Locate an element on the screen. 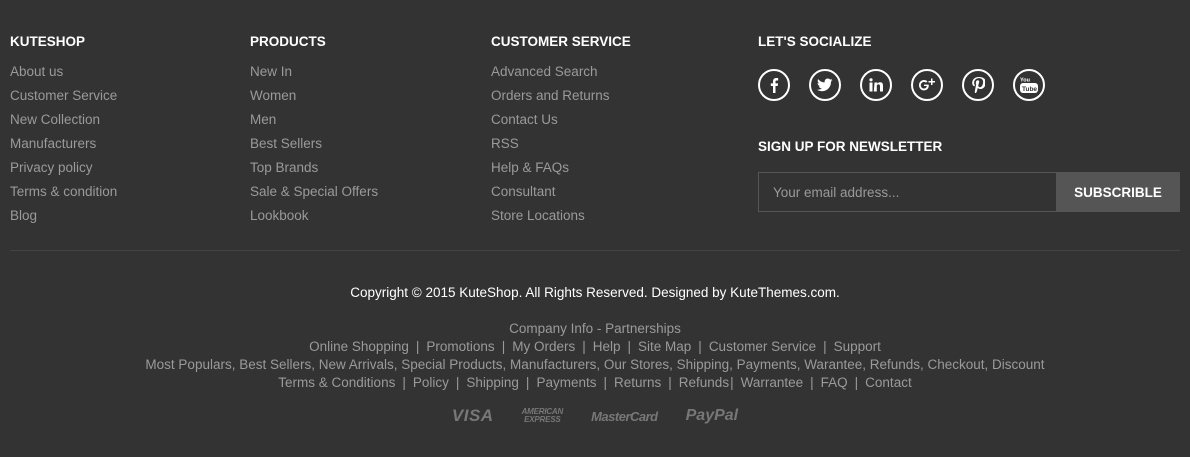  bottom-row-company: Company Info - Partnerships is located at coordinates (595, 330).